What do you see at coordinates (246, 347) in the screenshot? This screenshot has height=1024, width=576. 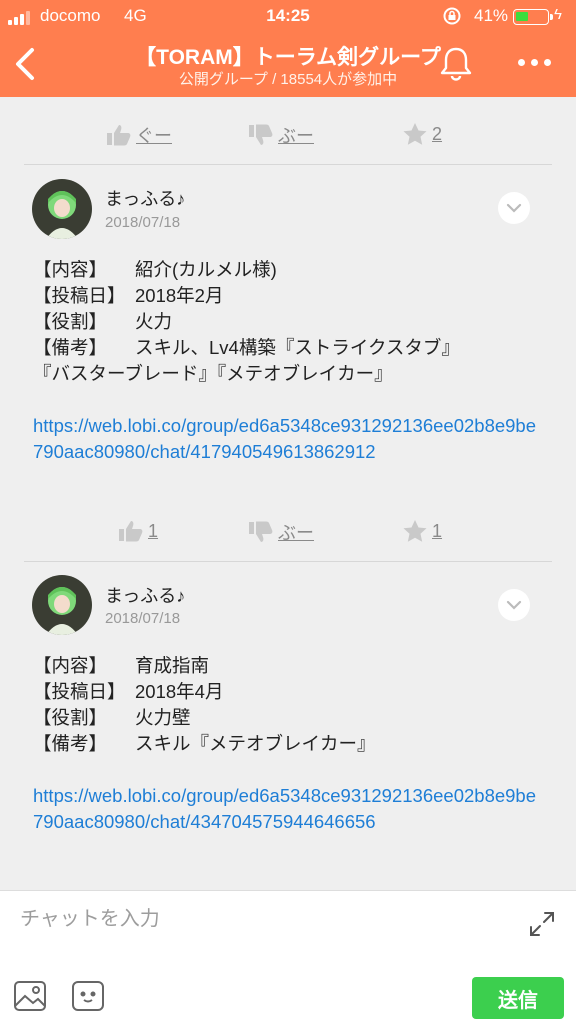 I see `post-field: 【備考】 スキル、Lv4構築『ストライクスタブ』` at bounding box center [246, 347].